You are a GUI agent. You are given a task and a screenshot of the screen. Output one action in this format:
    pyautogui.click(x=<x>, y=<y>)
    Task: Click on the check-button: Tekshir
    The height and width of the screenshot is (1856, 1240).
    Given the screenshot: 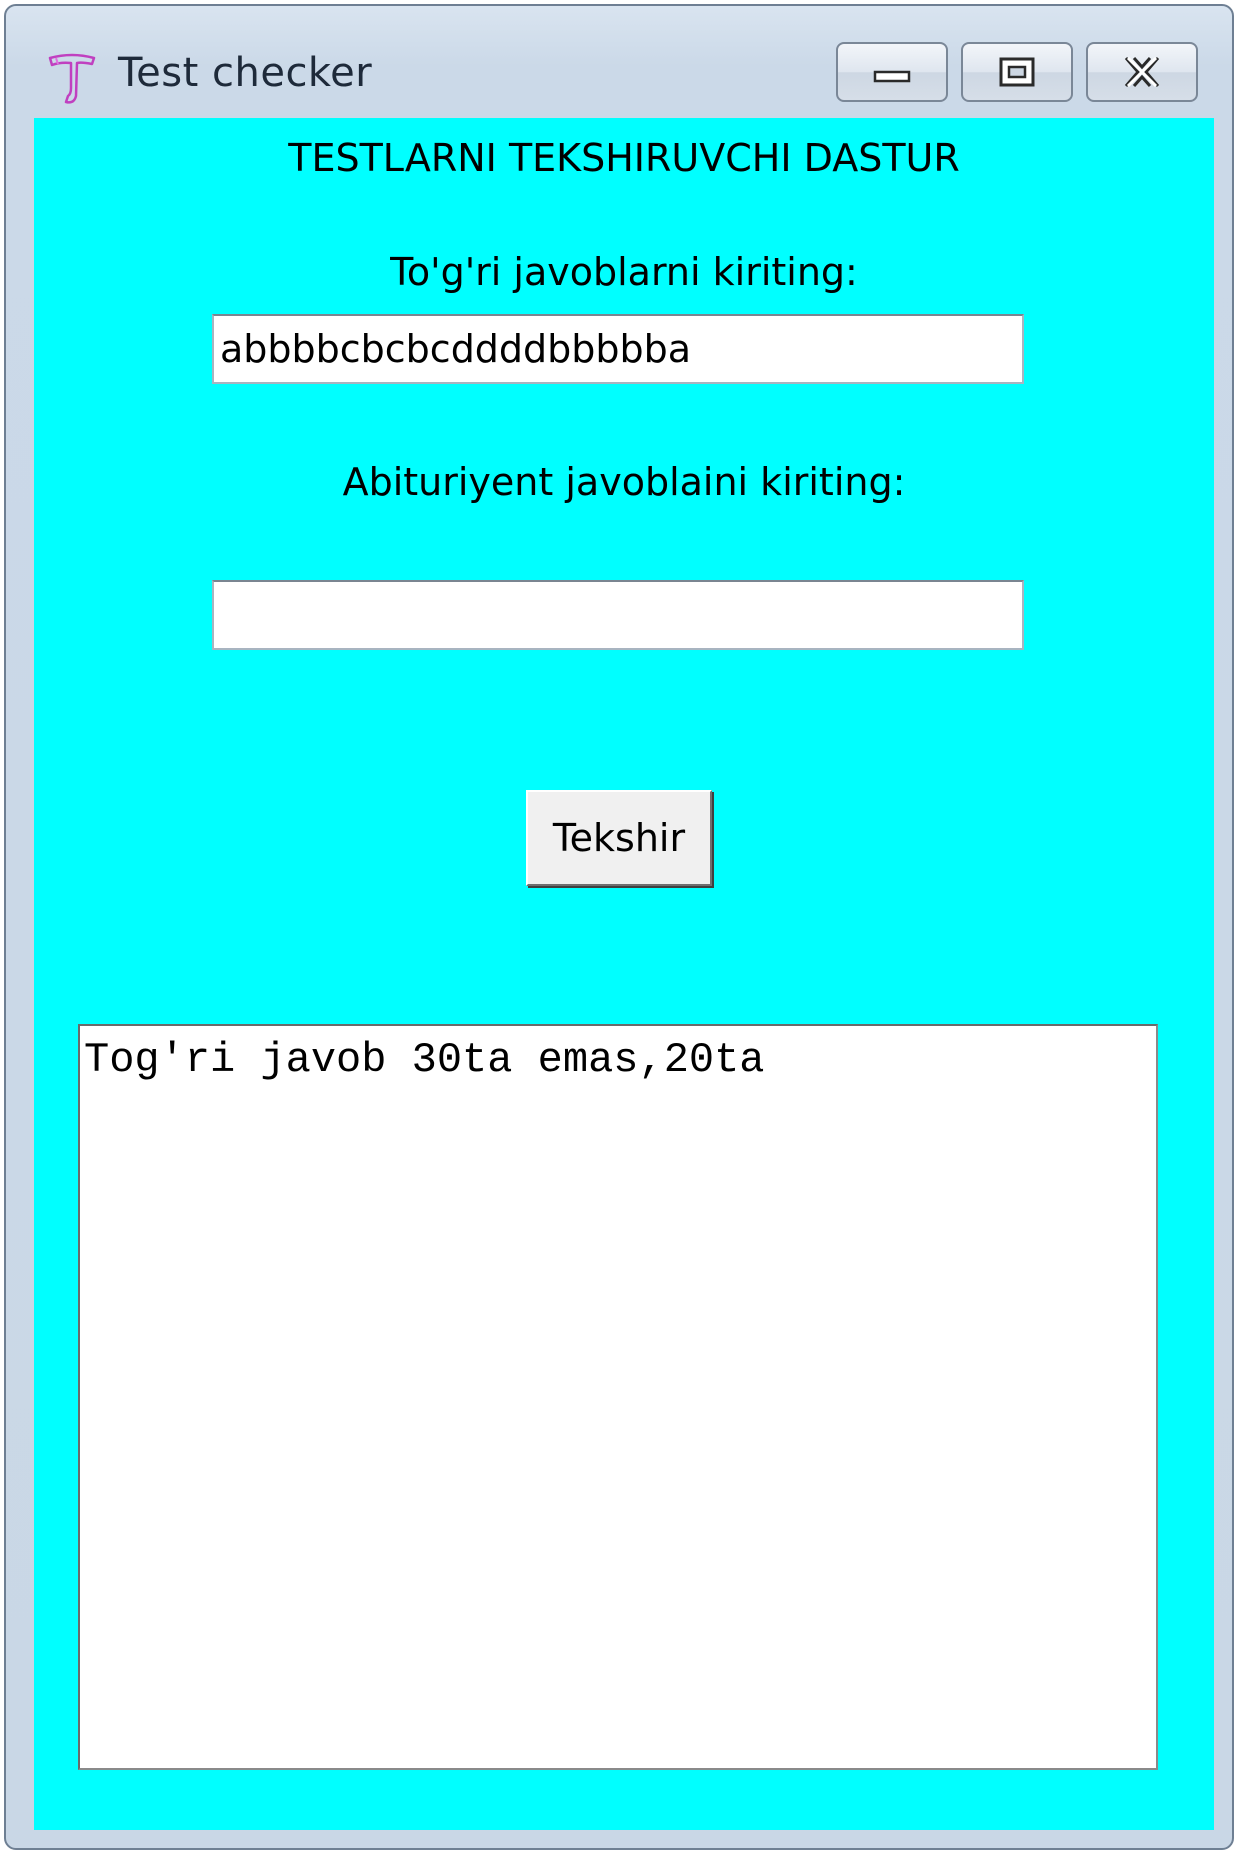 What is the action you would take?
    pyautogui.click(x=619, y=838)
    